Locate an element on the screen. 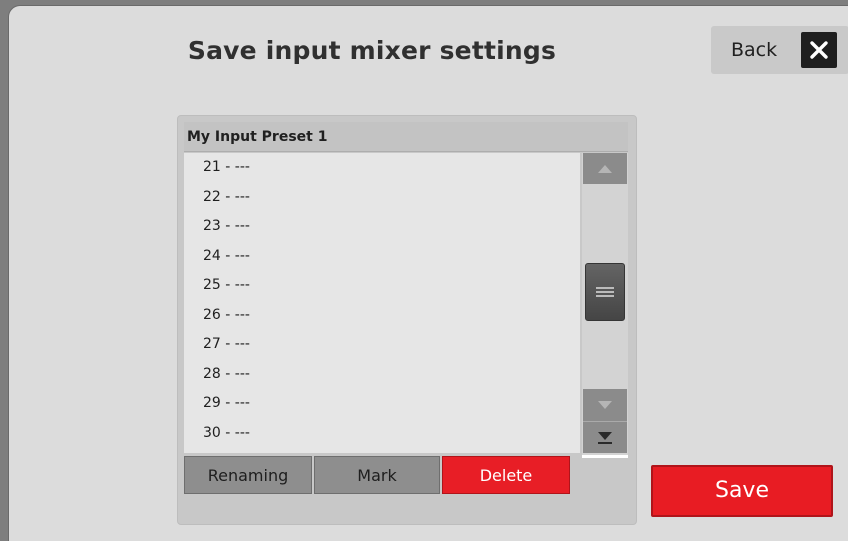  list-header: My Input Preset 1 is located at coordinates (406, 137).